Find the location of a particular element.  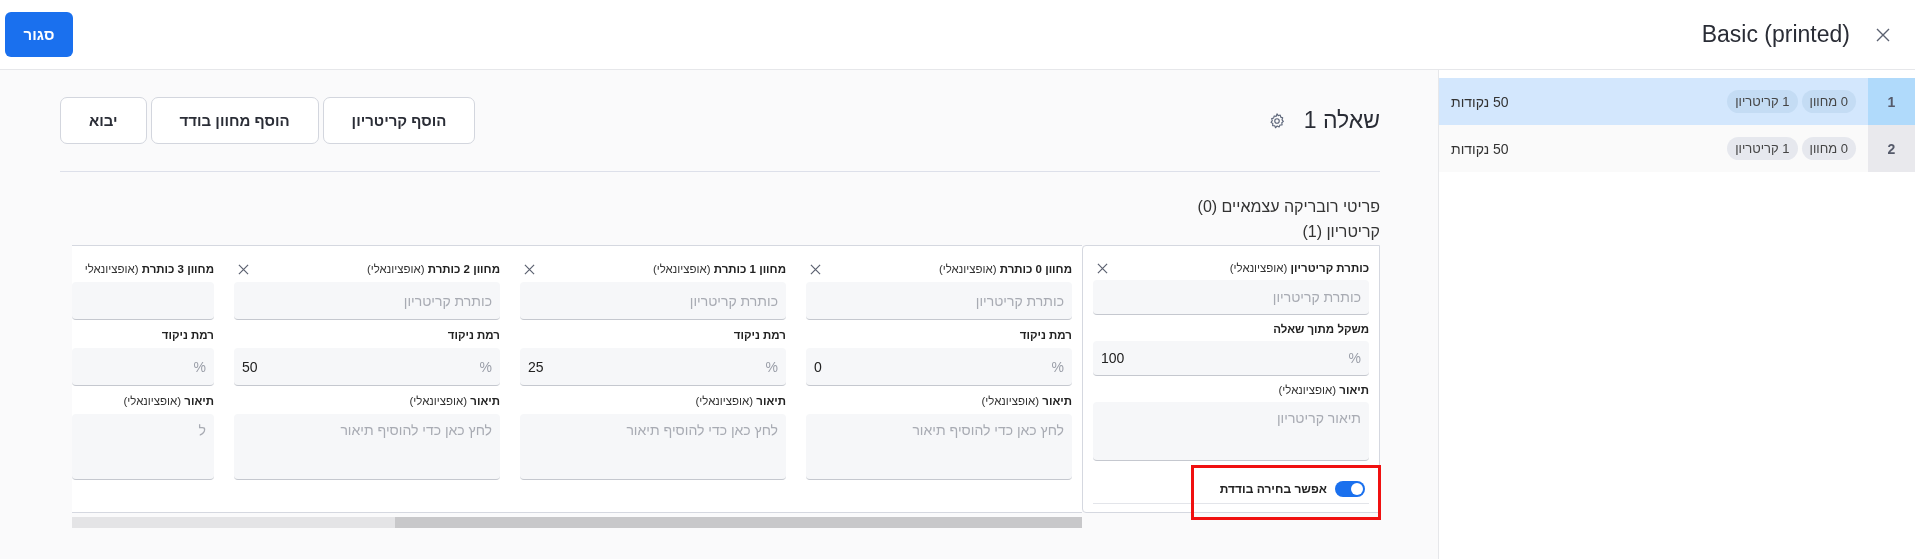

action-button: הוסף מחוון בודד is located at coordinates (234, 120).